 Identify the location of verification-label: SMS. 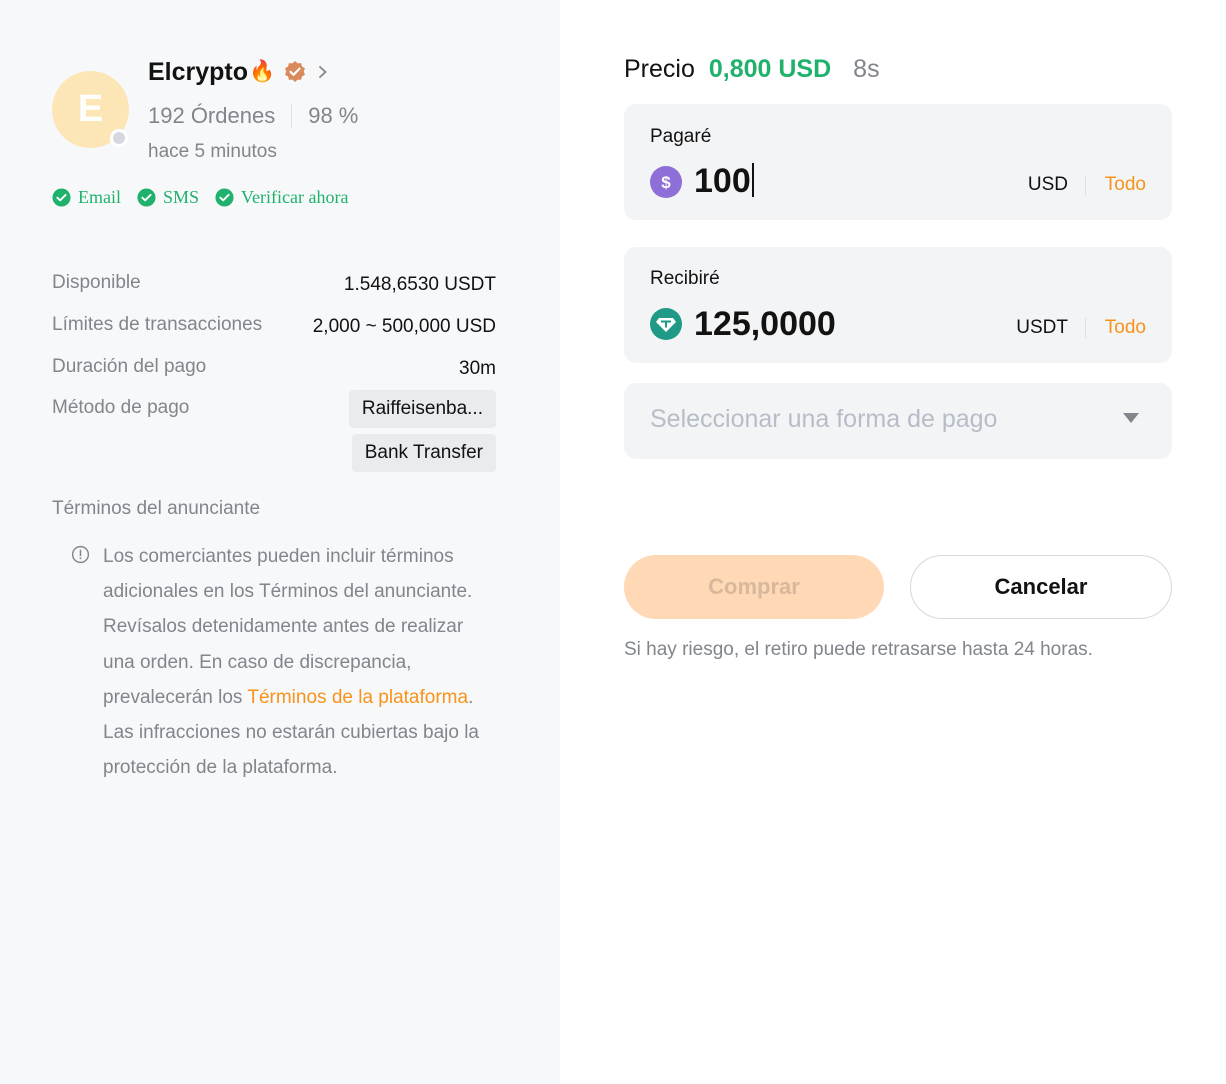
(181, 197).